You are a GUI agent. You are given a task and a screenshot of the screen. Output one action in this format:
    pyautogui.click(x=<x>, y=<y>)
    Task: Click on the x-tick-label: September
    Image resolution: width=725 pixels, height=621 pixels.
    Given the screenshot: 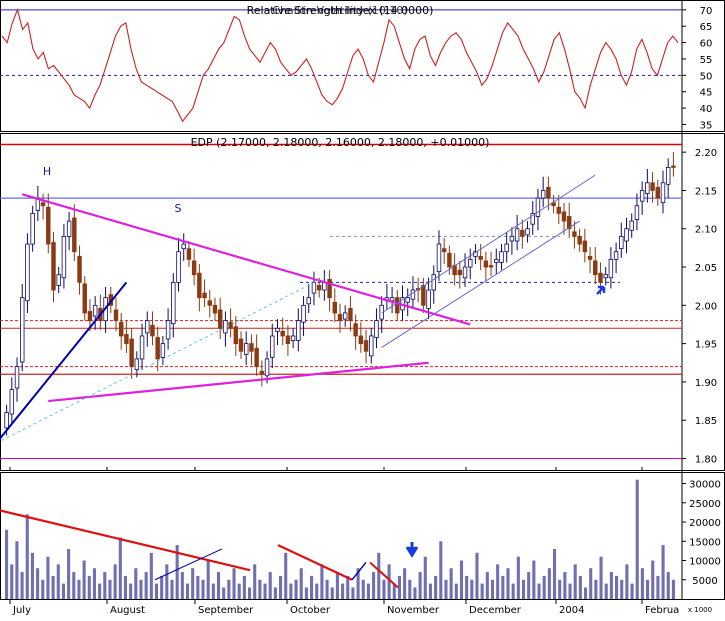 What is the action you would take?
    pyautogui.click(x=226, y=610)
    